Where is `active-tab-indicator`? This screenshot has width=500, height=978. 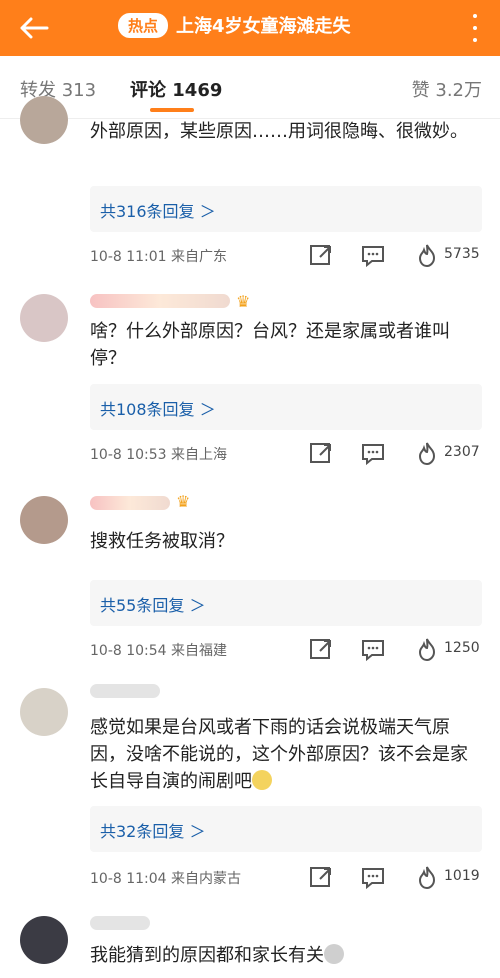
active-tab-indicator is located at coordinates (172, 110).